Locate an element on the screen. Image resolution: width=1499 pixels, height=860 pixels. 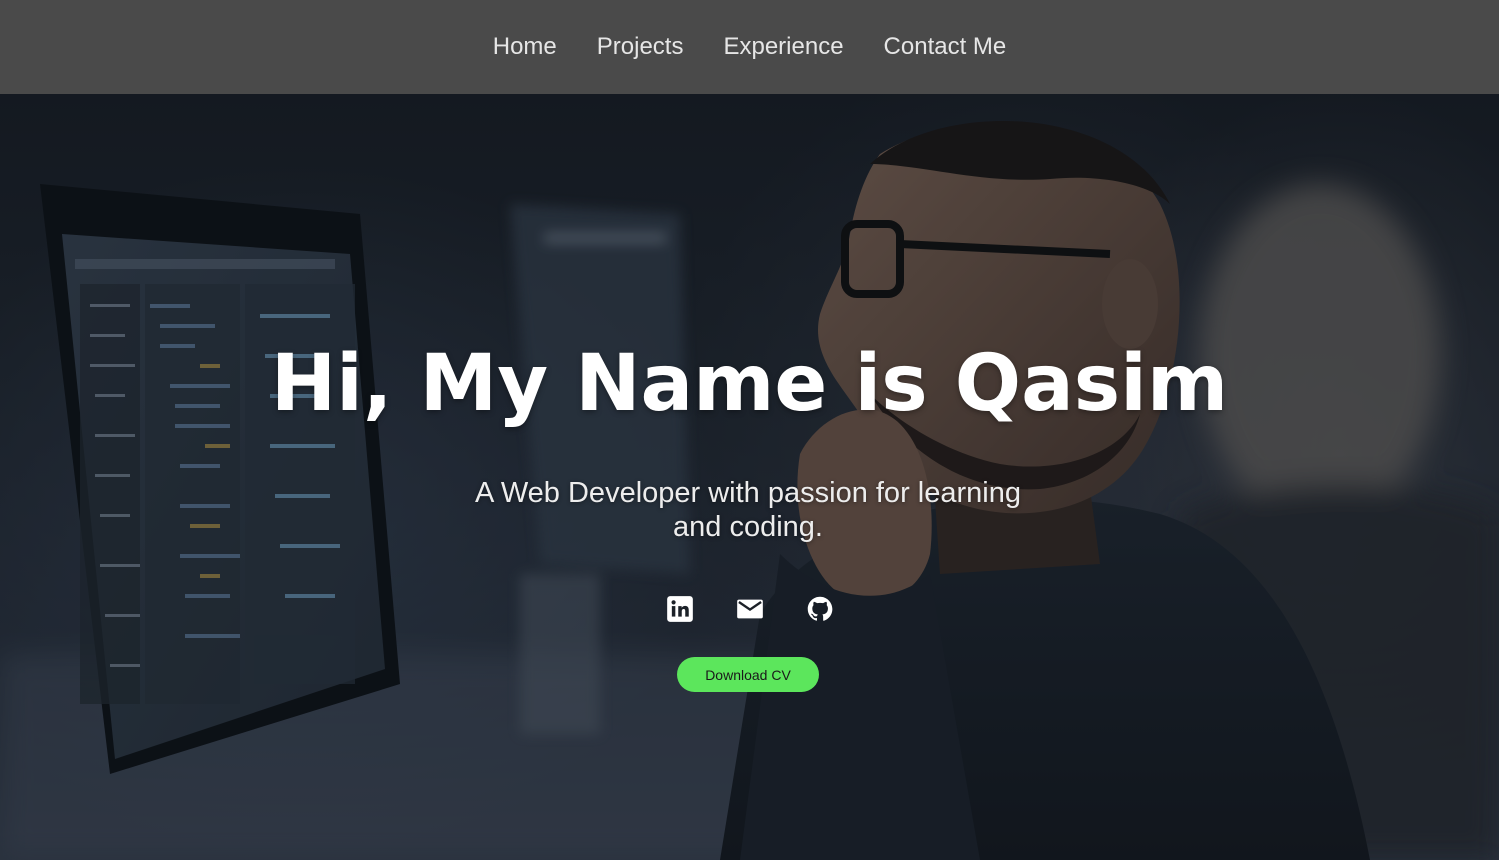
github-link is located at coordinates (820, 609).